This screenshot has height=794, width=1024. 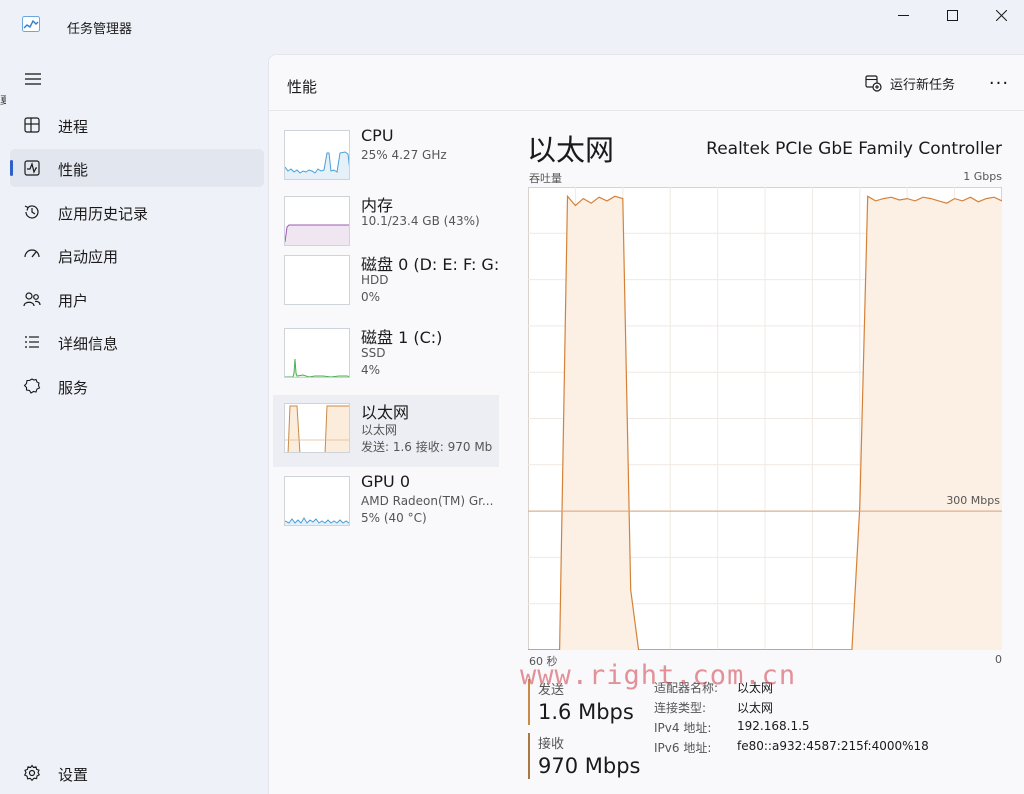 I want to click on sidebar-item-settings: 设置, so click(x=137, y=773).